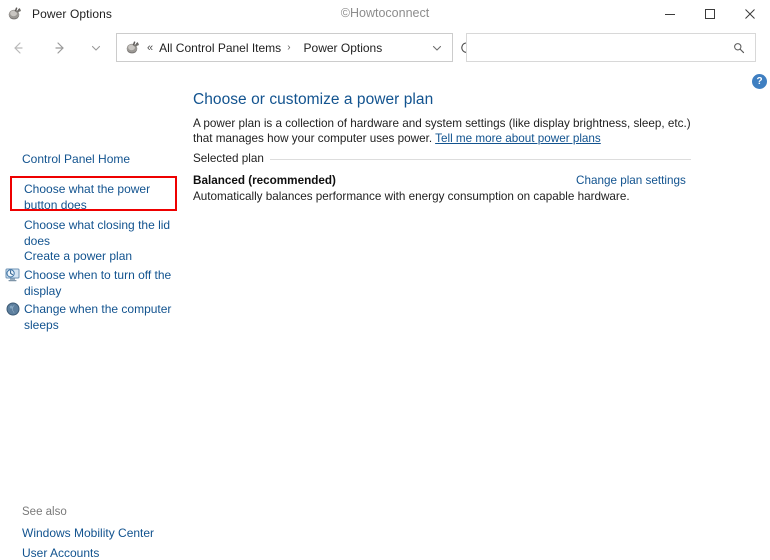  I want to click on tell-me-more-link: Tell me more about power plans, so click(518, 138).